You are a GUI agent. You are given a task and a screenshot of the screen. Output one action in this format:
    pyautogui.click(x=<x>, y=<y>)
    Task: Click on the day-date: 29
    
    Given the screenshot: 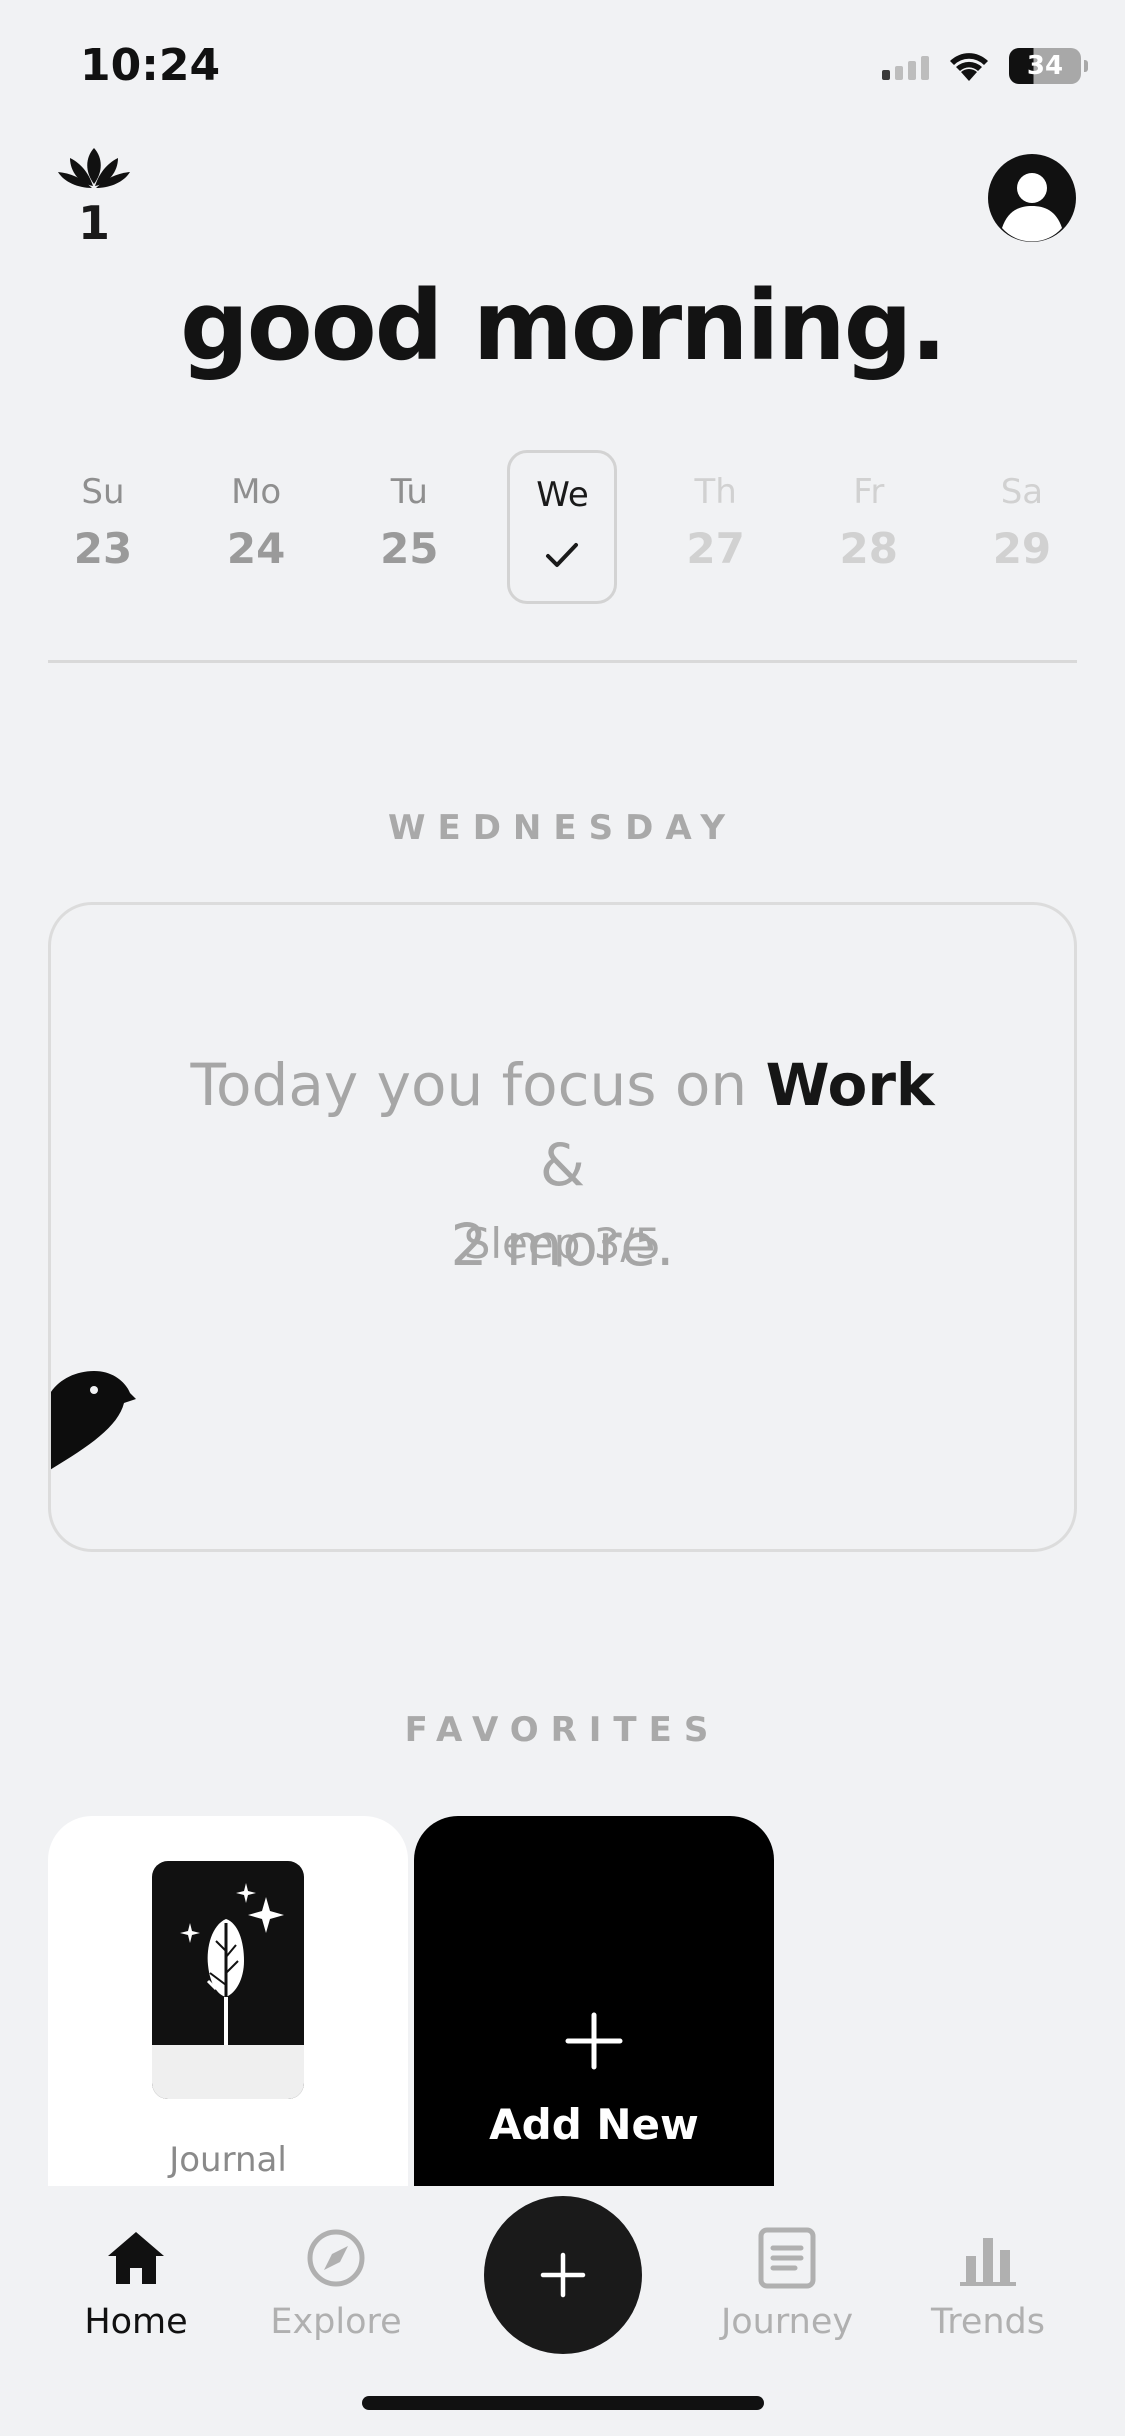 What is the action you would take?
    pyautogui.click(x=1022, y=548)
    